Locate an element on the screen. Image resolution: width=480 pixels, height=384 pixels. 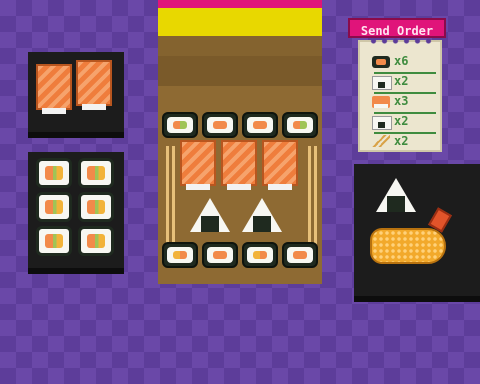
maki-icon is located at coordinates (381, 62).